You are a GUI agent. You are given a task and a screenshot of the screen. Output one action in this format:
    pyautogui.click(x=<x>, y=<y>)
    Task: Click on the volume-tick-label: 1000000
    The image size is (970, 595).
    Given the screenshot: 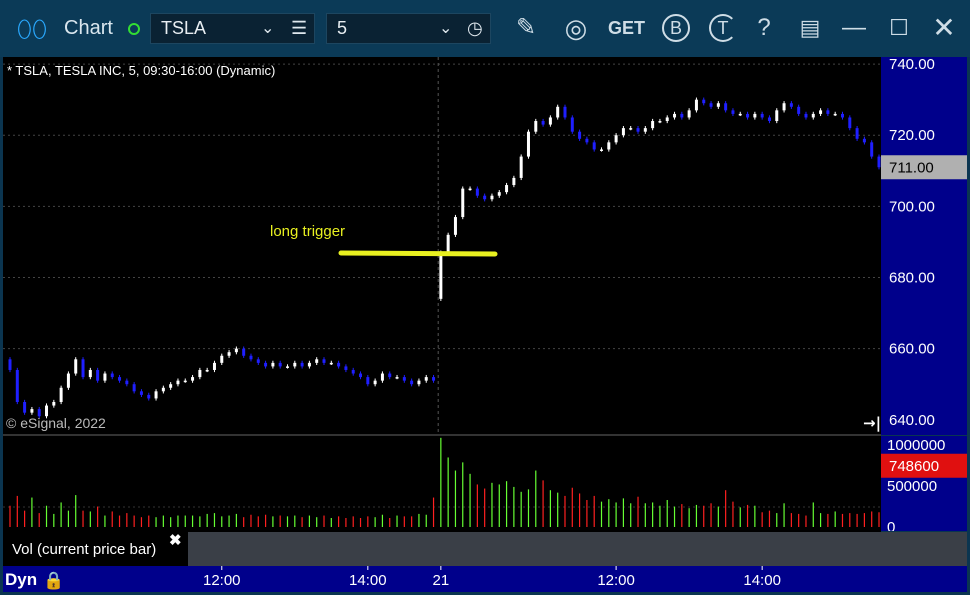 What is the action you would take?
    pyautogui.click(x=916, y=445)
    